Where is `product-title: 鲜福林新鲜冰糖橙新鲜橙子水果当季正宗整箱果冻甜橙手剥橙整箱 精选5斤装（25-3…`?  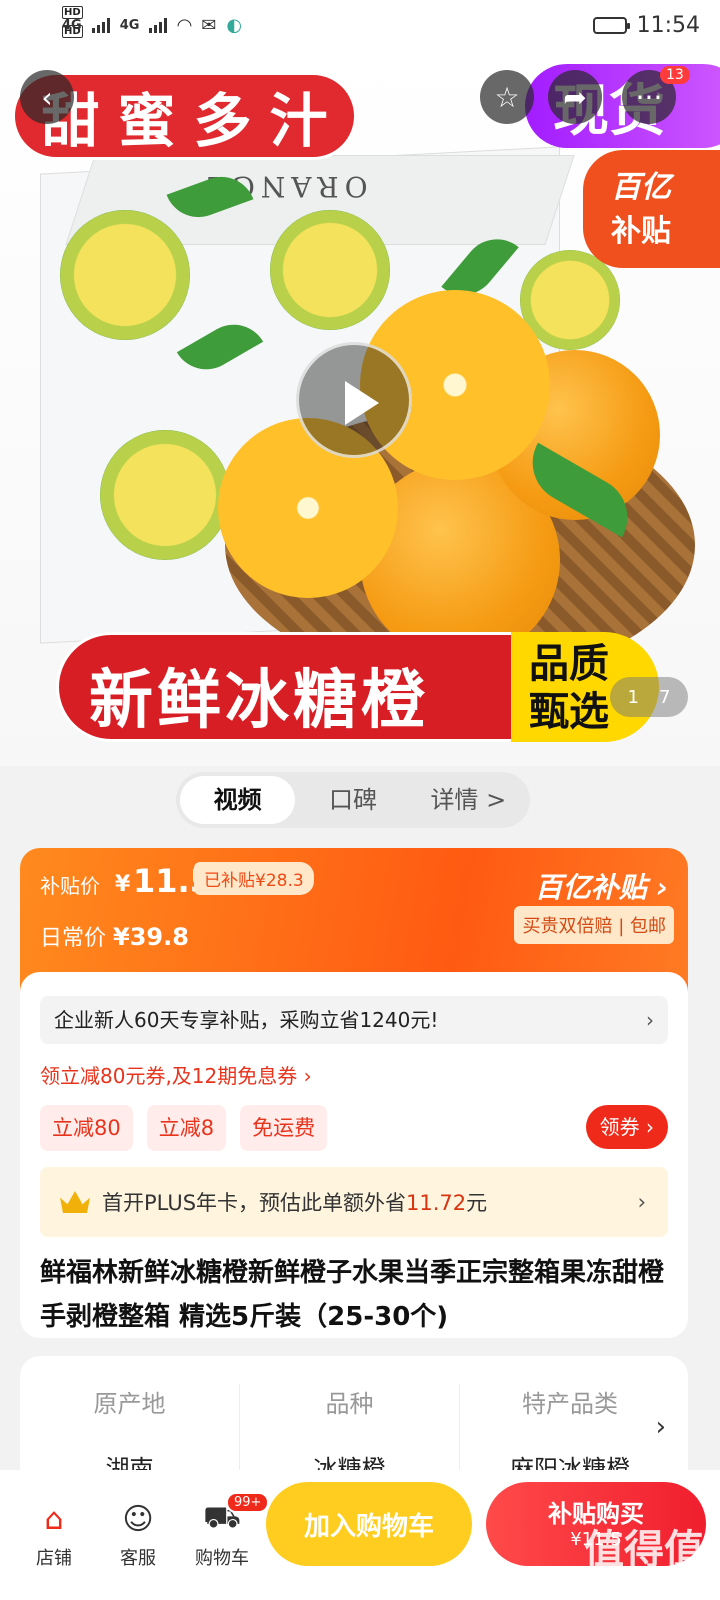
product-title: 鲜福林新鲜冰糖橙新鲜橙子水果当季正宗整箱果冻甜橙手剥橙整箱 精选5斤装（25-3… is located at coordinates (352, 1295).